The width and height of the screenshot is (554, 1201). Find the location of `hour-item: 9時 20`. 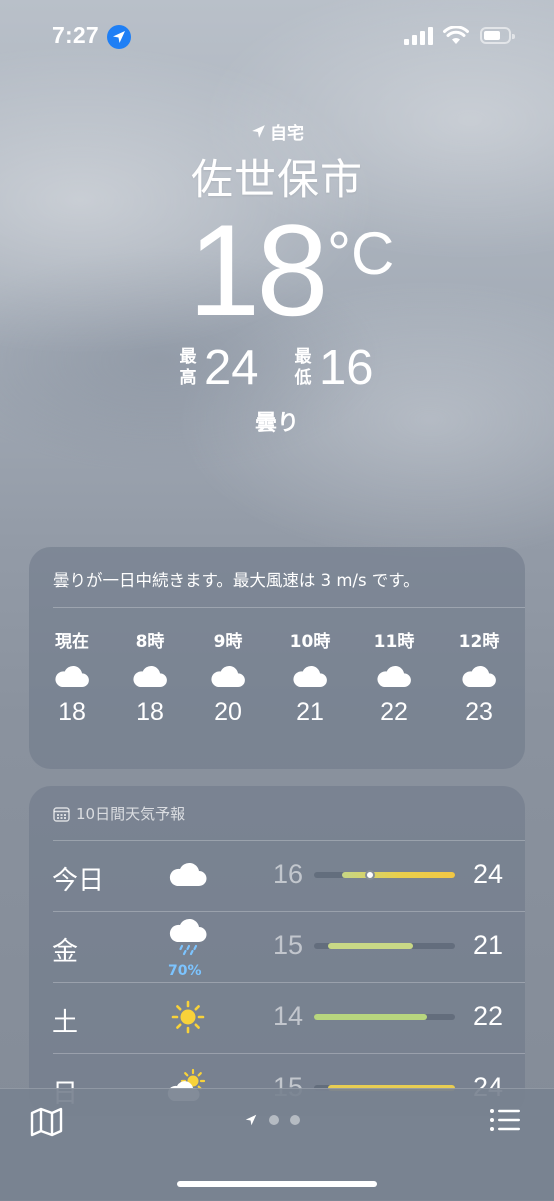

hour-item: 9時 20 is located at coordinates (228, 677).